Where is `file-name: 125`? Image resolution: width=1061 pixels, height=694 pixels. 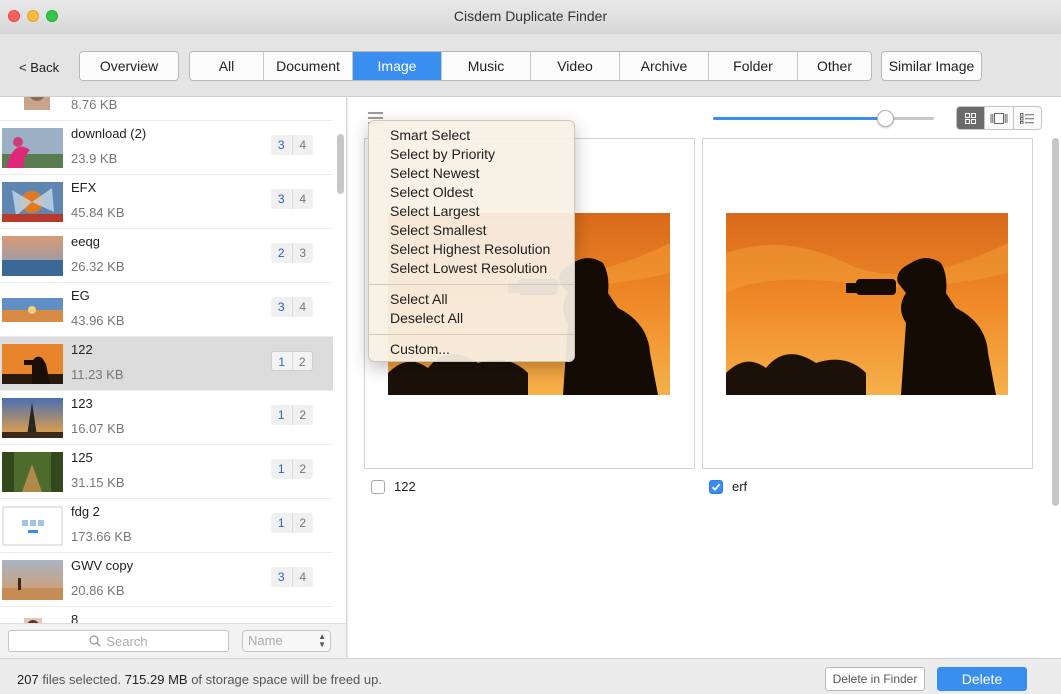
file-name: 125 is located at coordinates (82, 457).